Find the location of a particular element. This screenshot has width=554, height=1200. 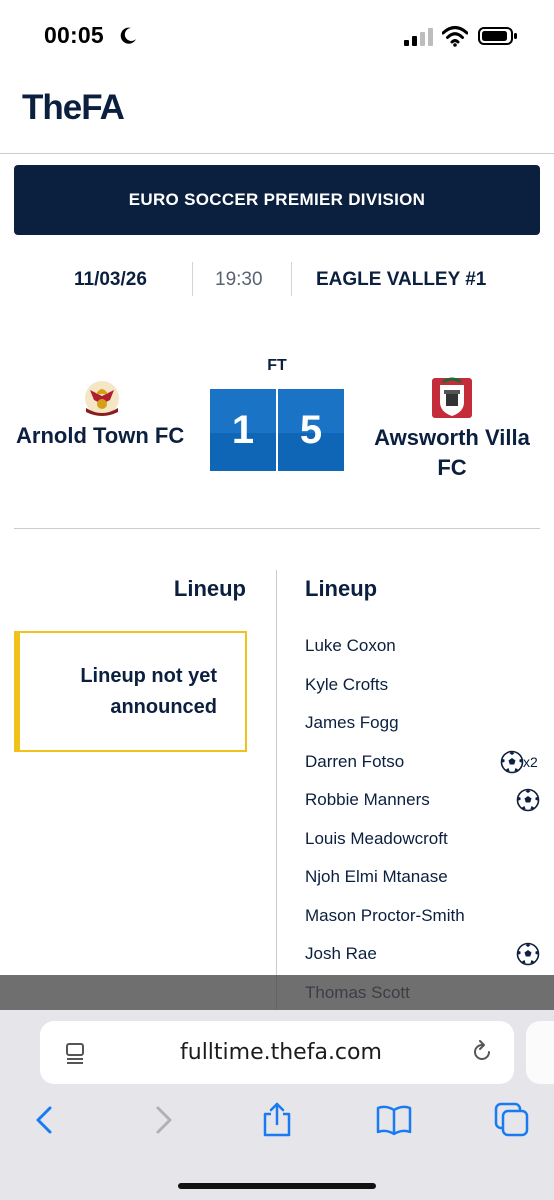

bookmarks-icon is located at coordinates (394, 1120).